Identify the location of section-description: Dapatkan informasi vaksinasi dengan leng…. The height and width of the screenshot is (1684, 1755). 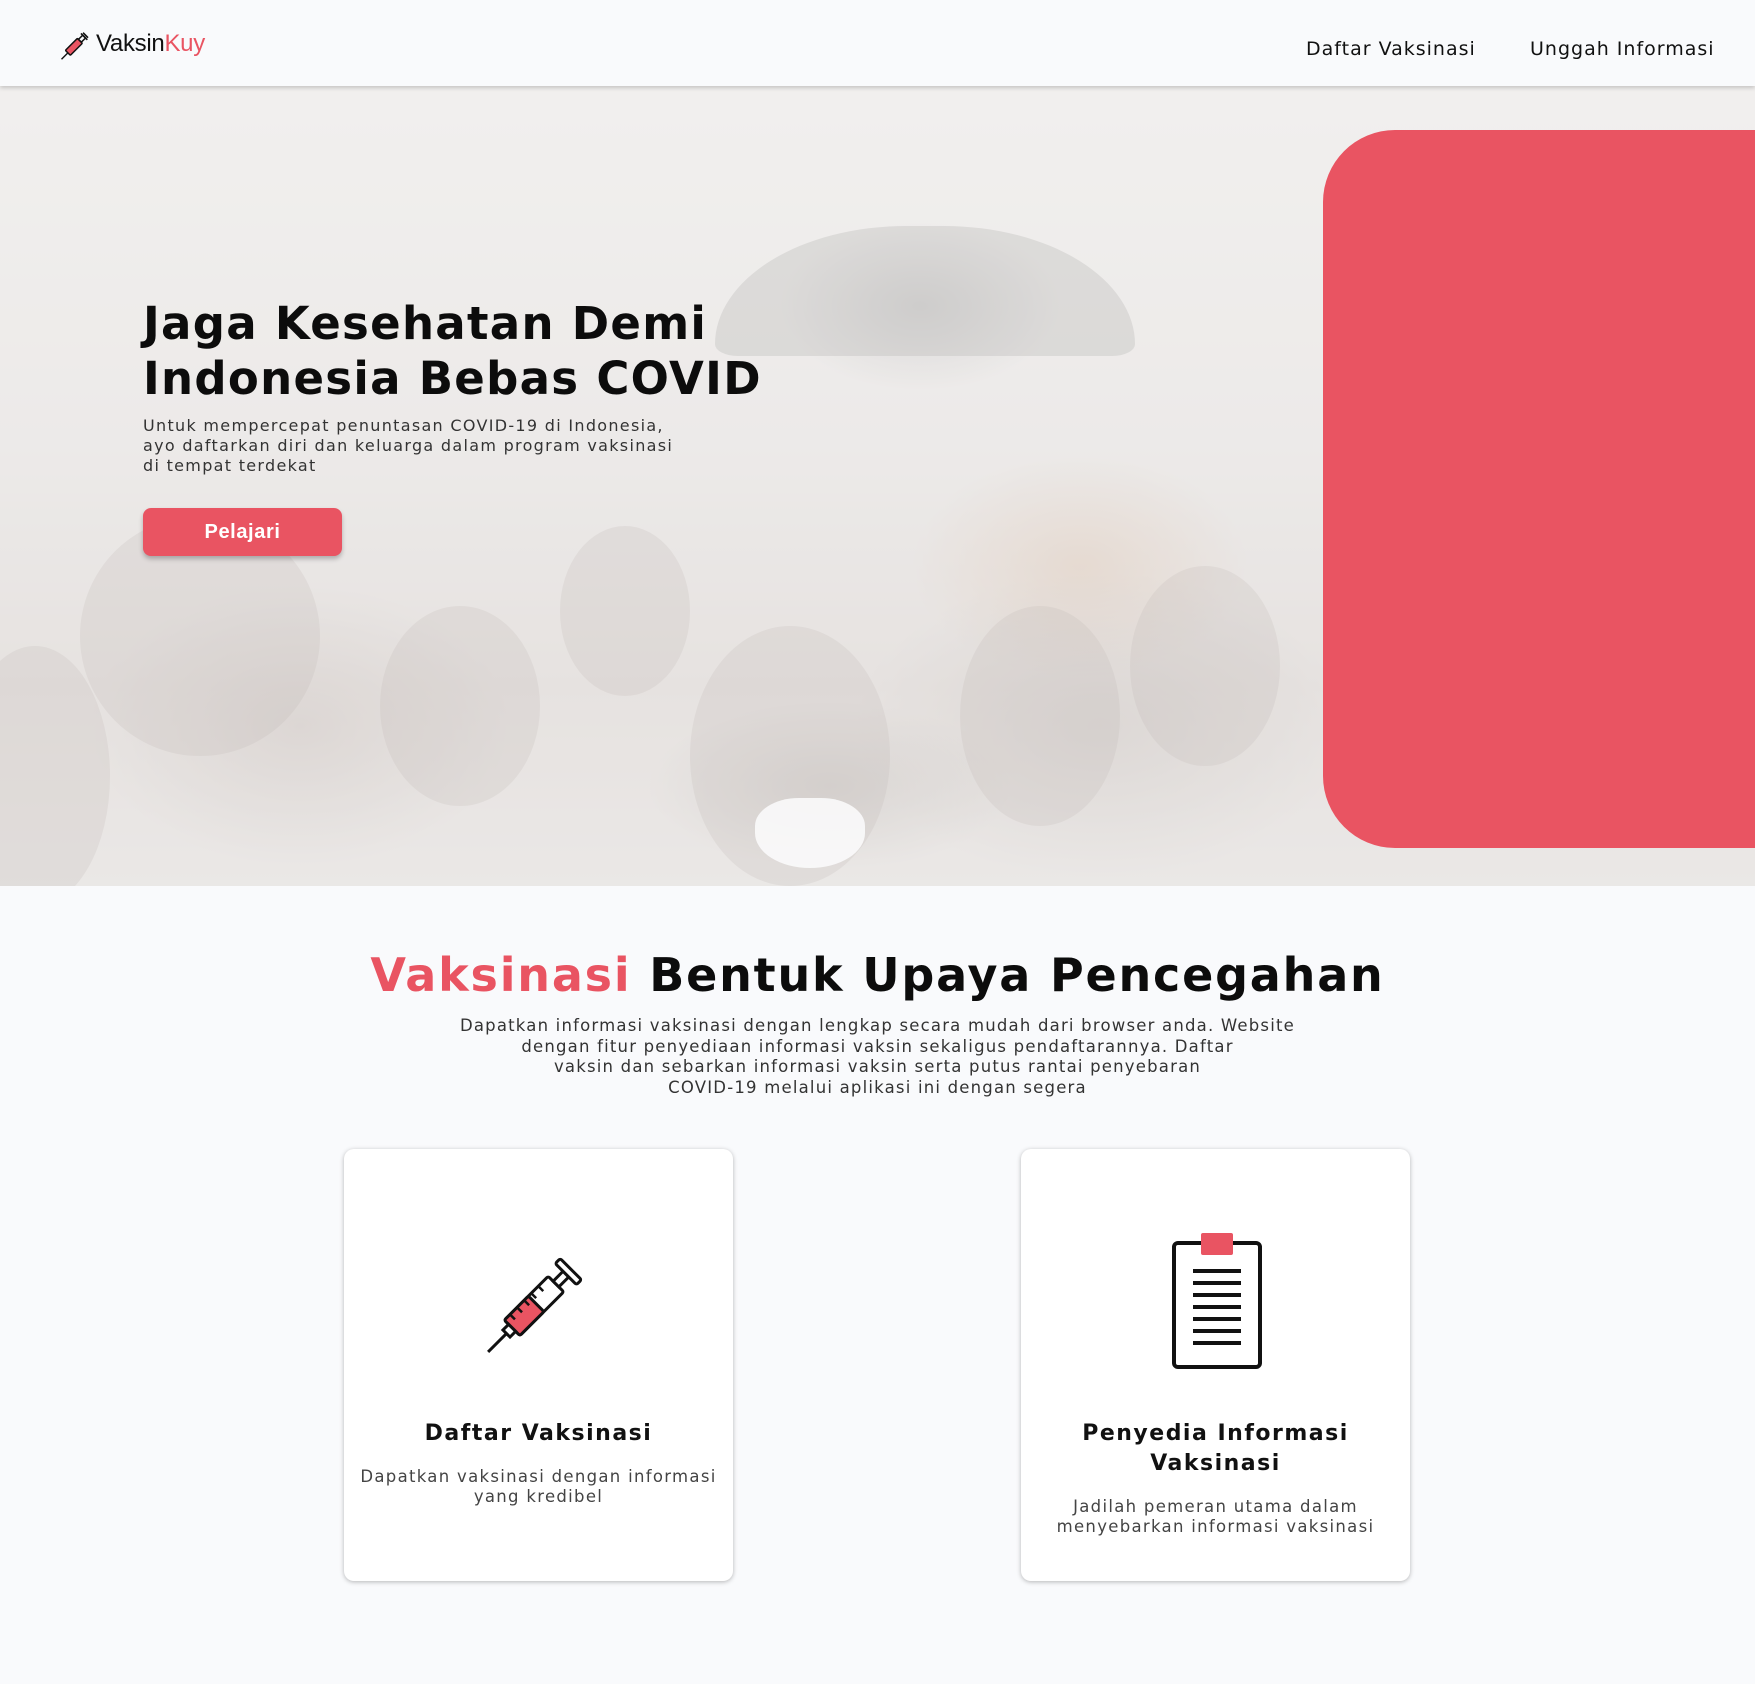
(877, 1056).